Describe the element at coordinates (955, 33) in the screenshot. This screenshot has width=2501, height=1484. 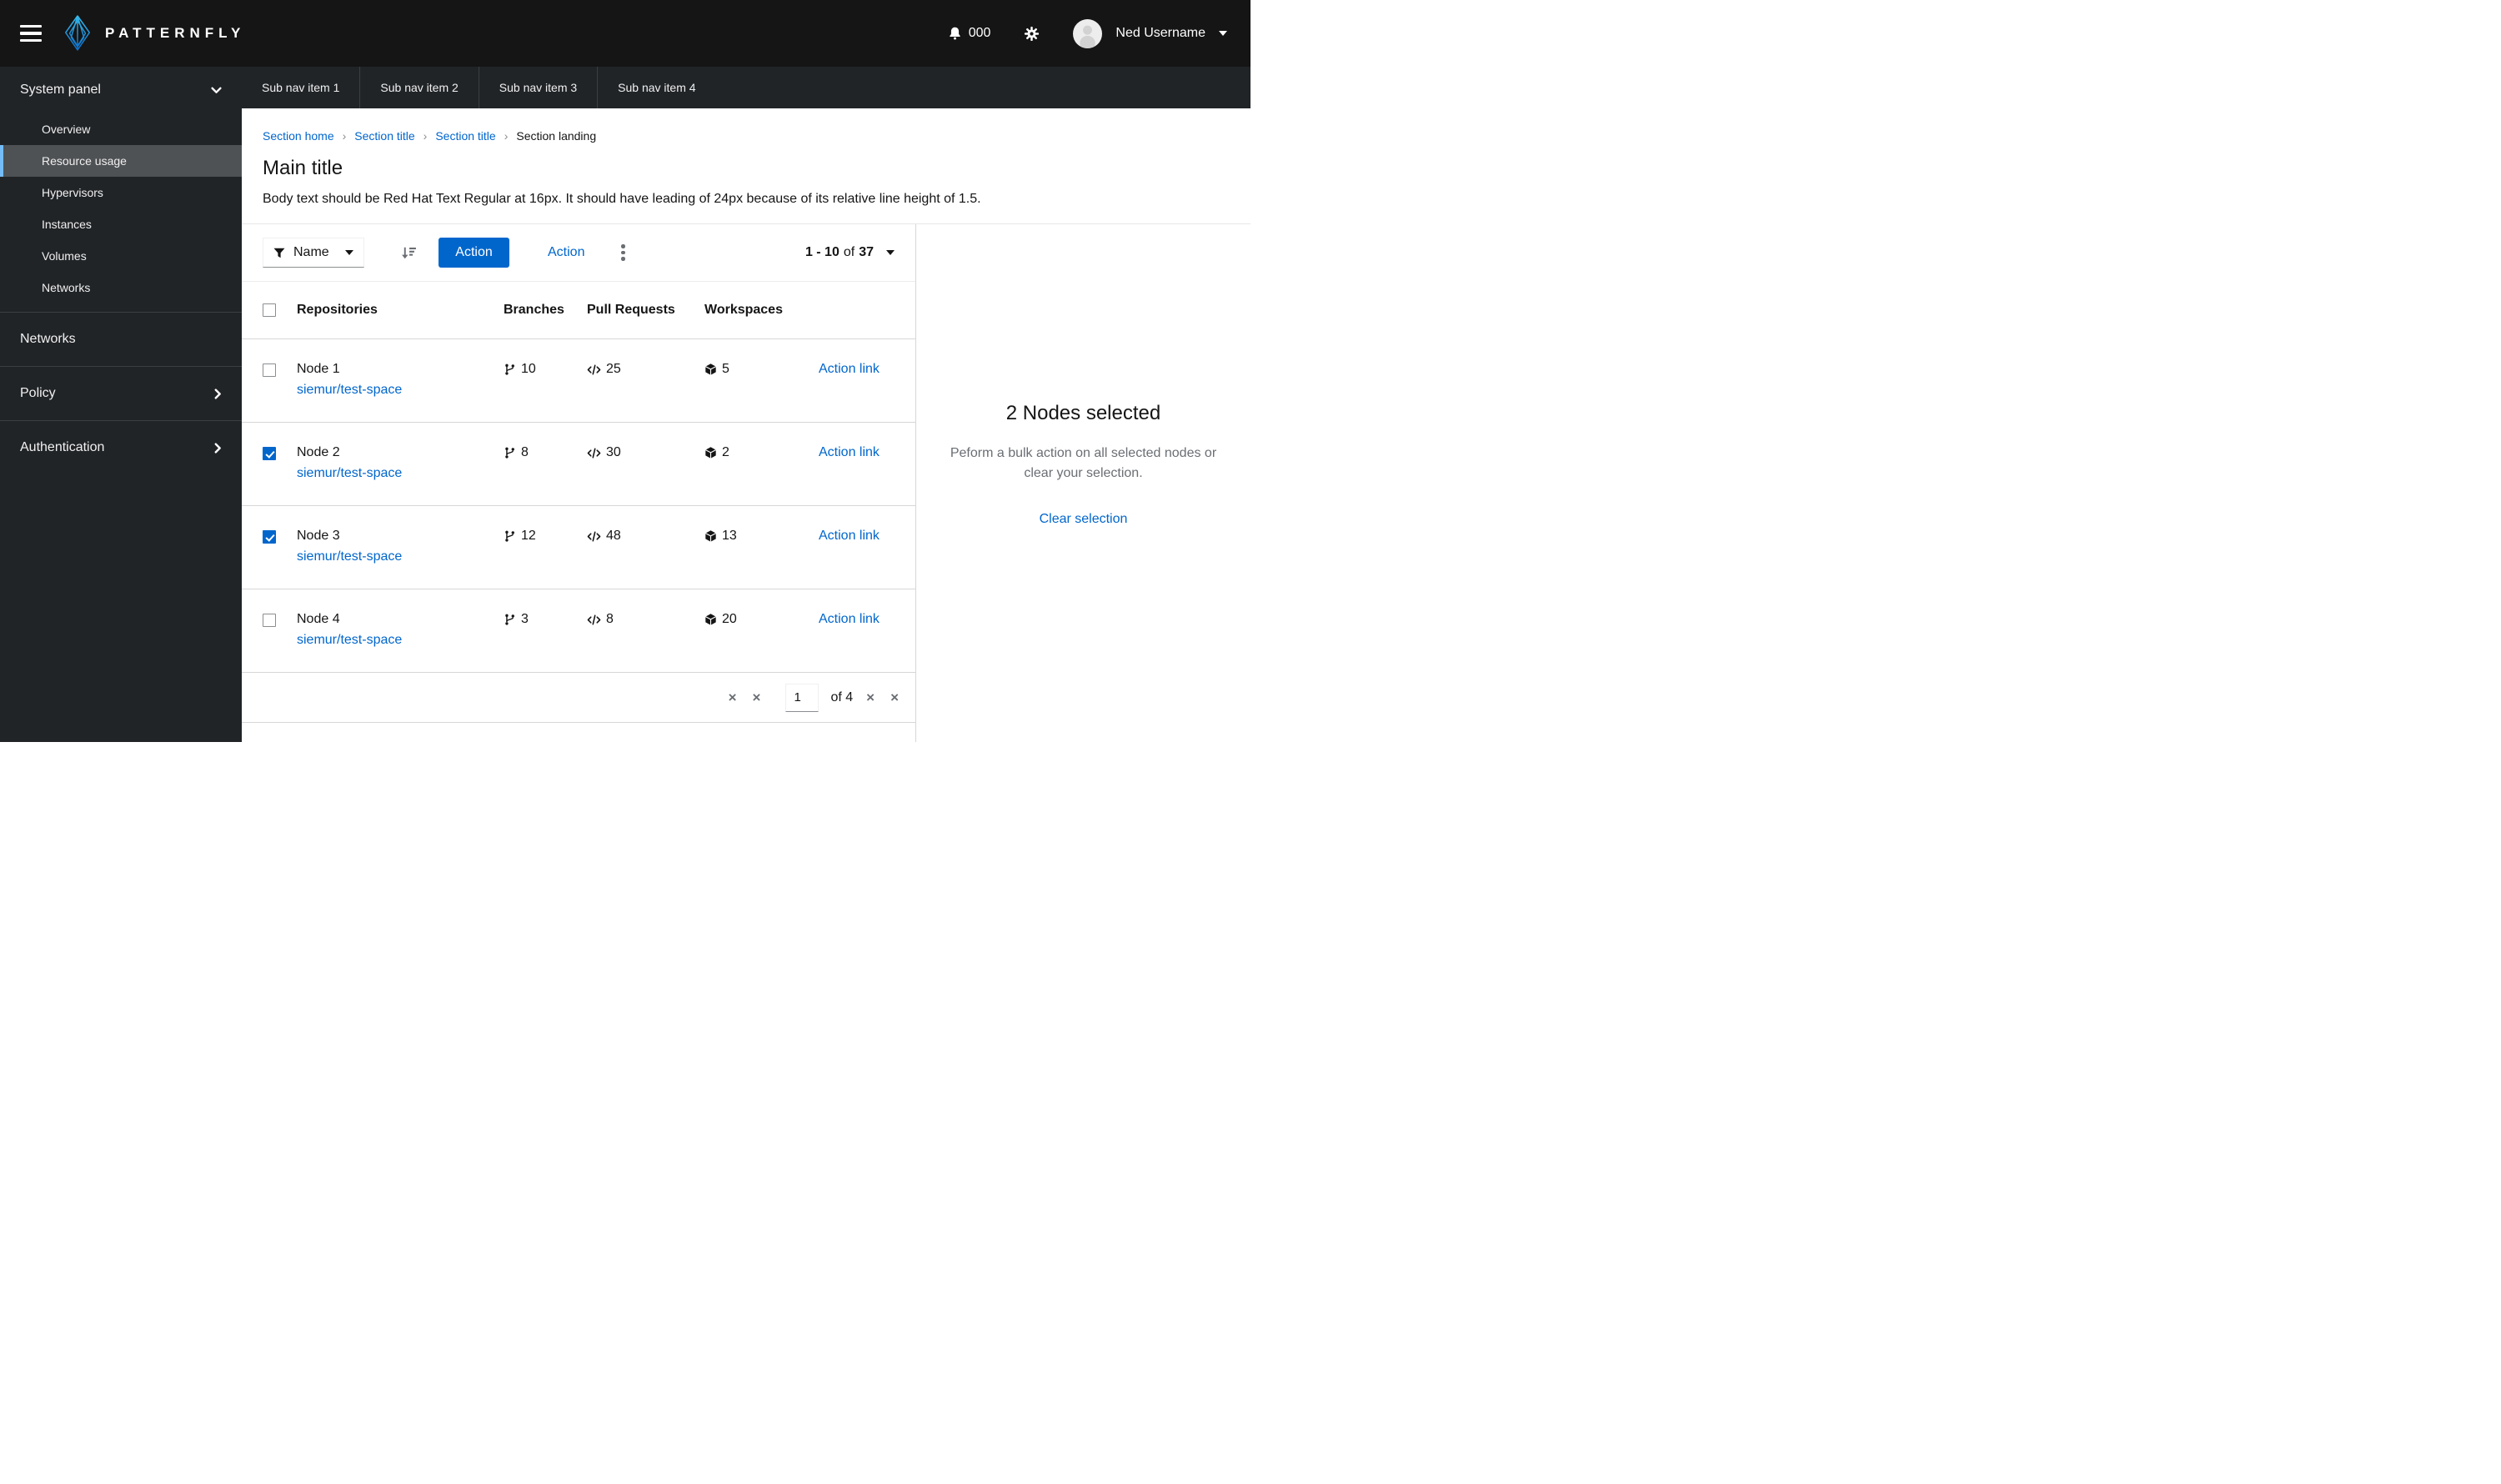
I see `bell-icon` at that location.